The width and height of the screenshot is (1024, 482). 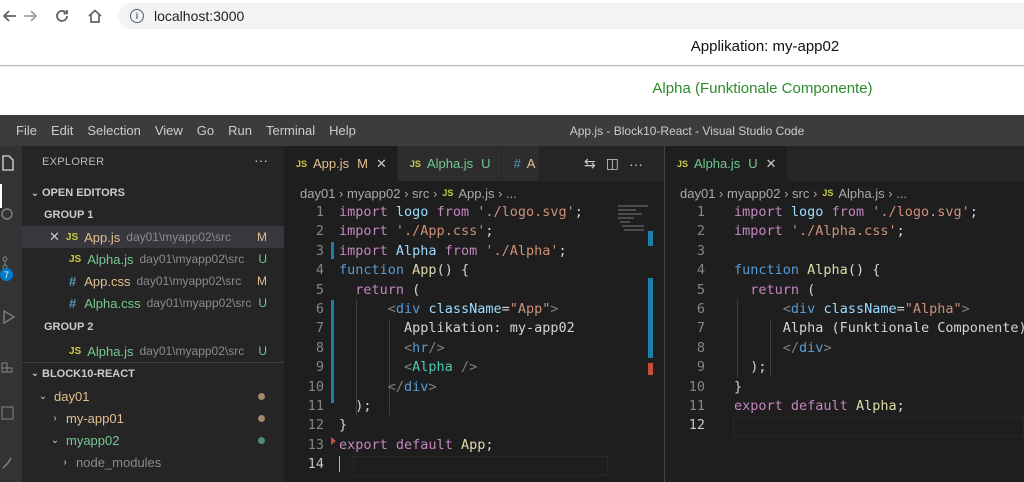 I want to click on tab-alpha-js-right: JS Alpha.js U ✕, so click(x=726, y=163).